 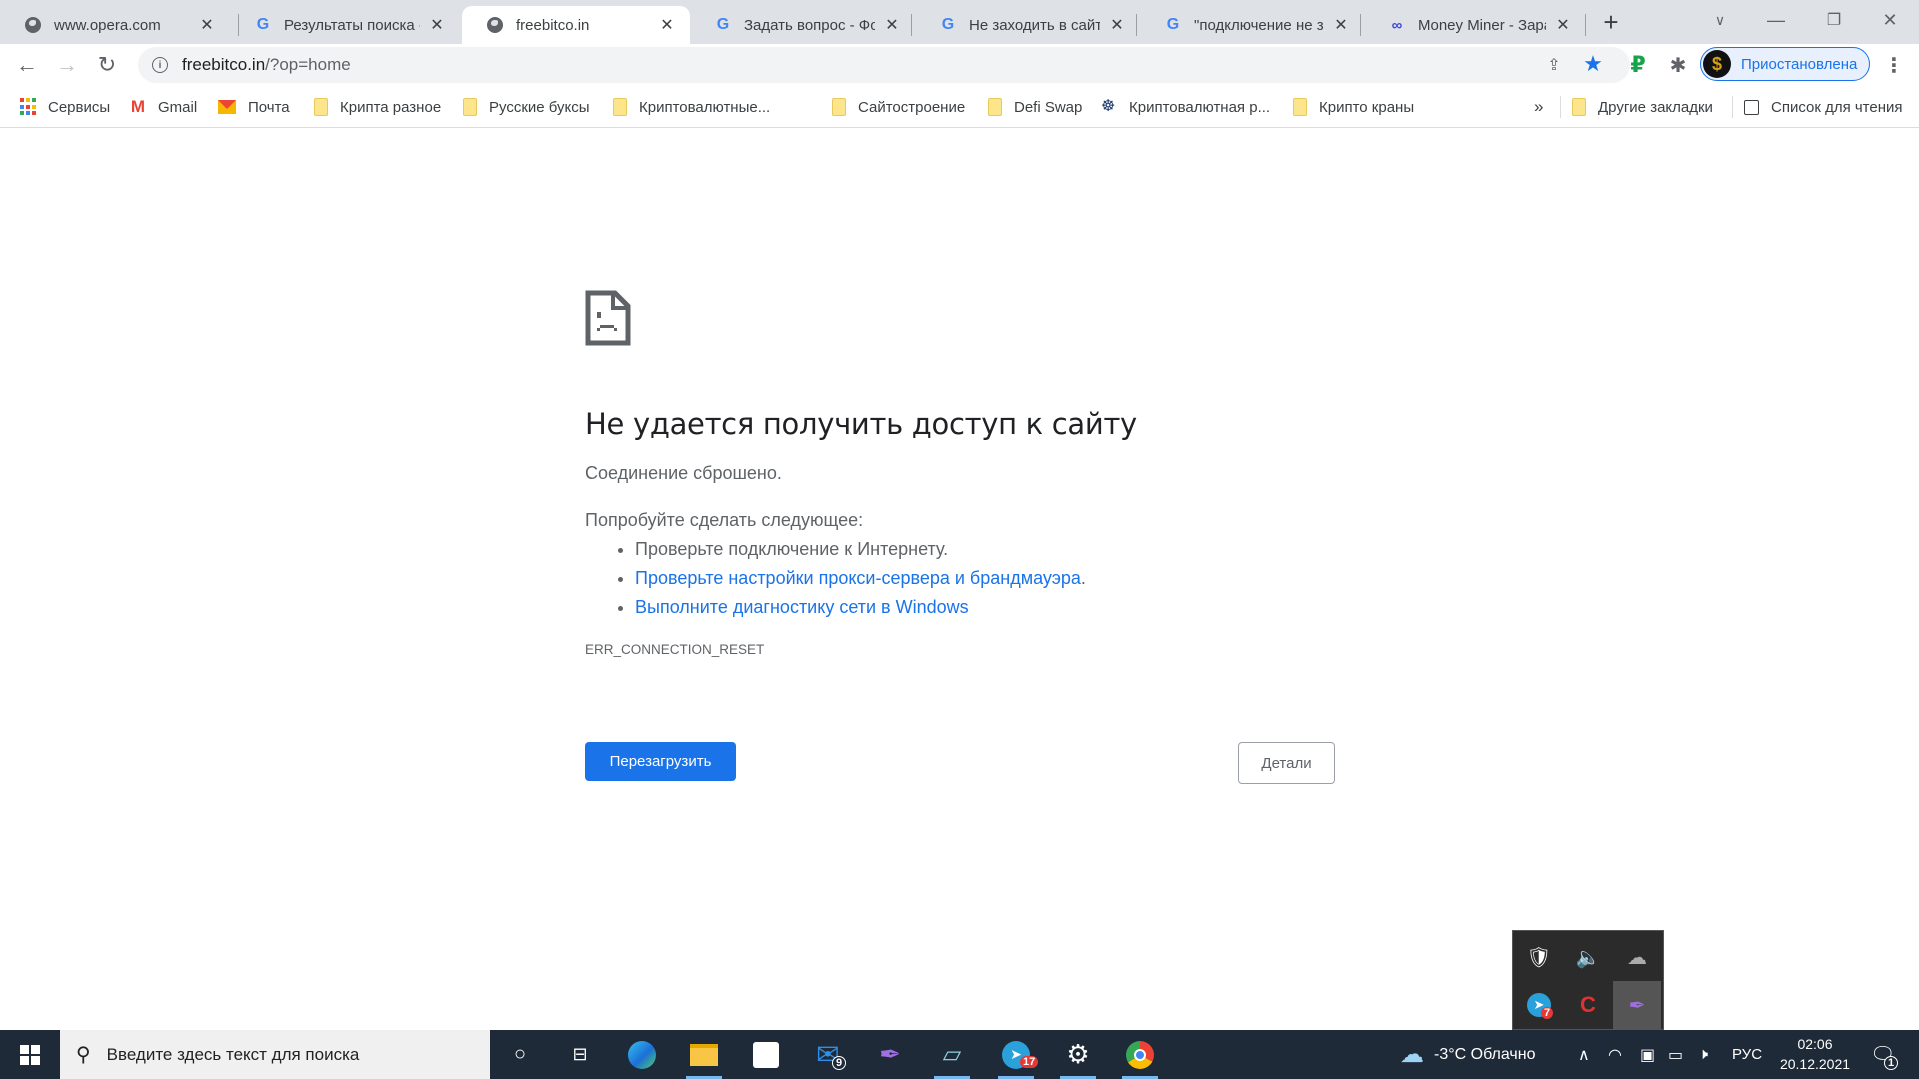 What do you see at coordinates (704, 1054) in the screenshot?
I see `file-explorer-icon` at bounding box center [704, 1054].